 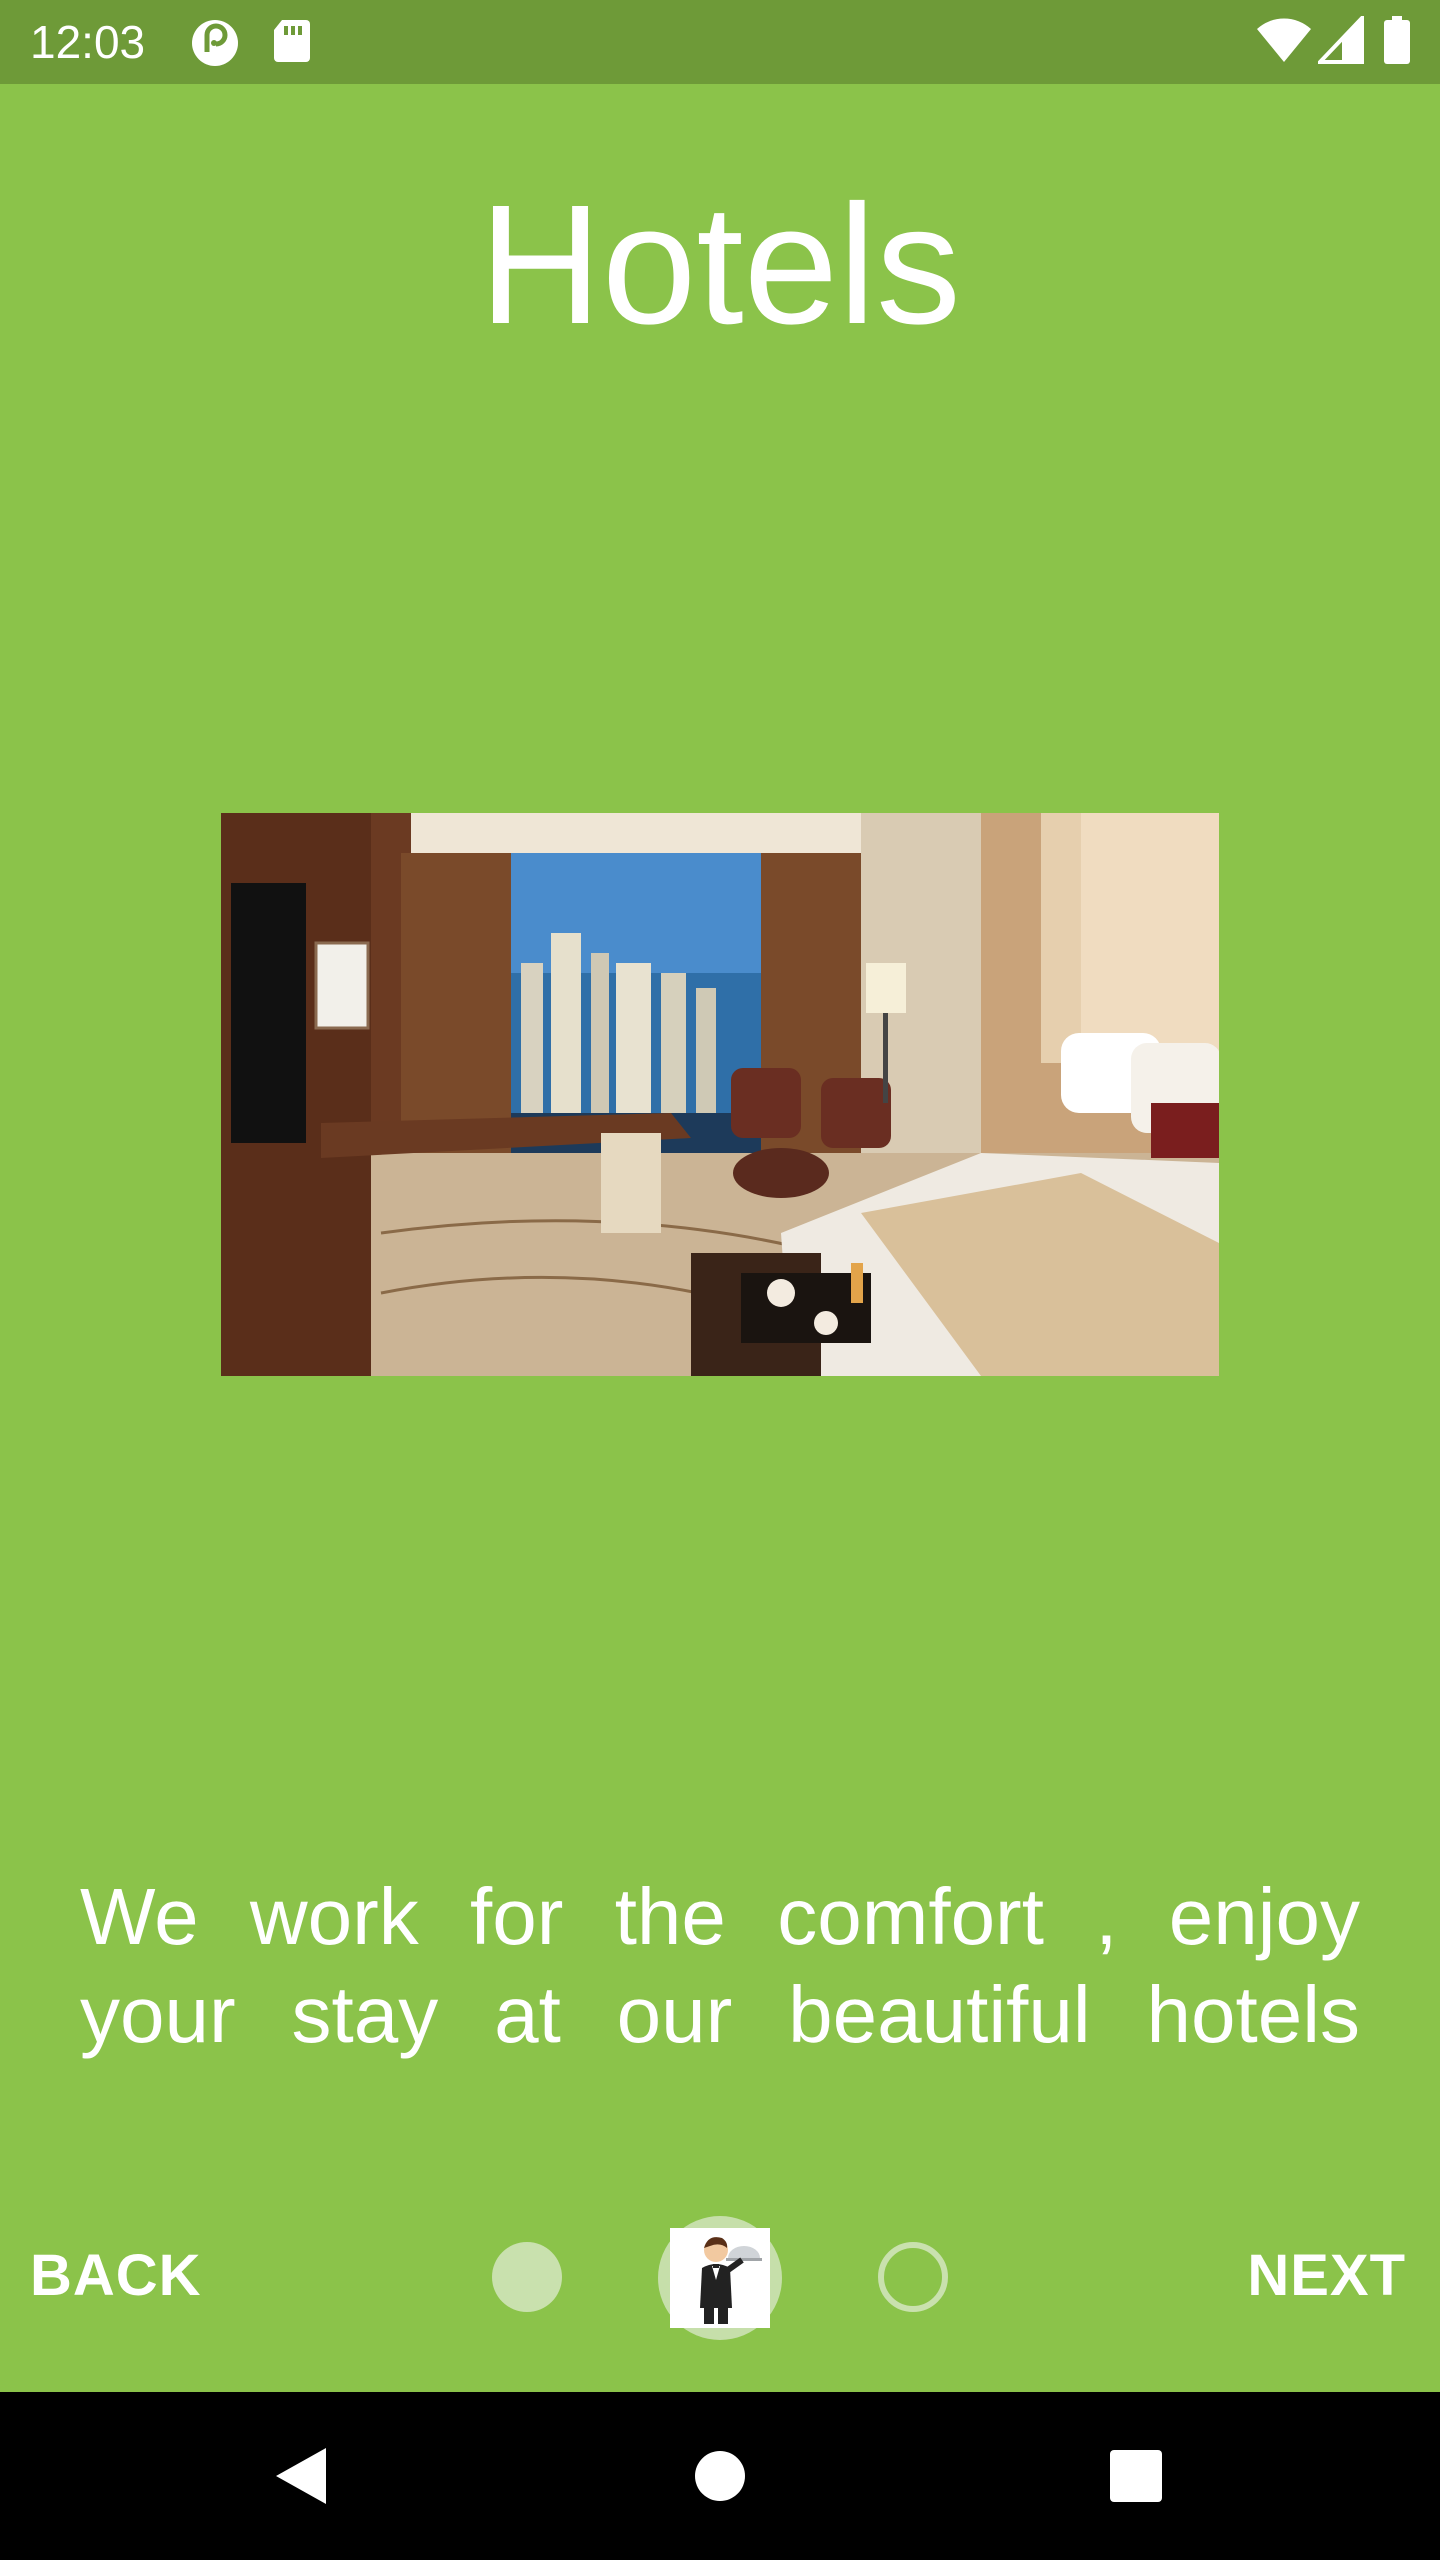 I want to click on status-bar: 12:03, so click(x=720, y=42).